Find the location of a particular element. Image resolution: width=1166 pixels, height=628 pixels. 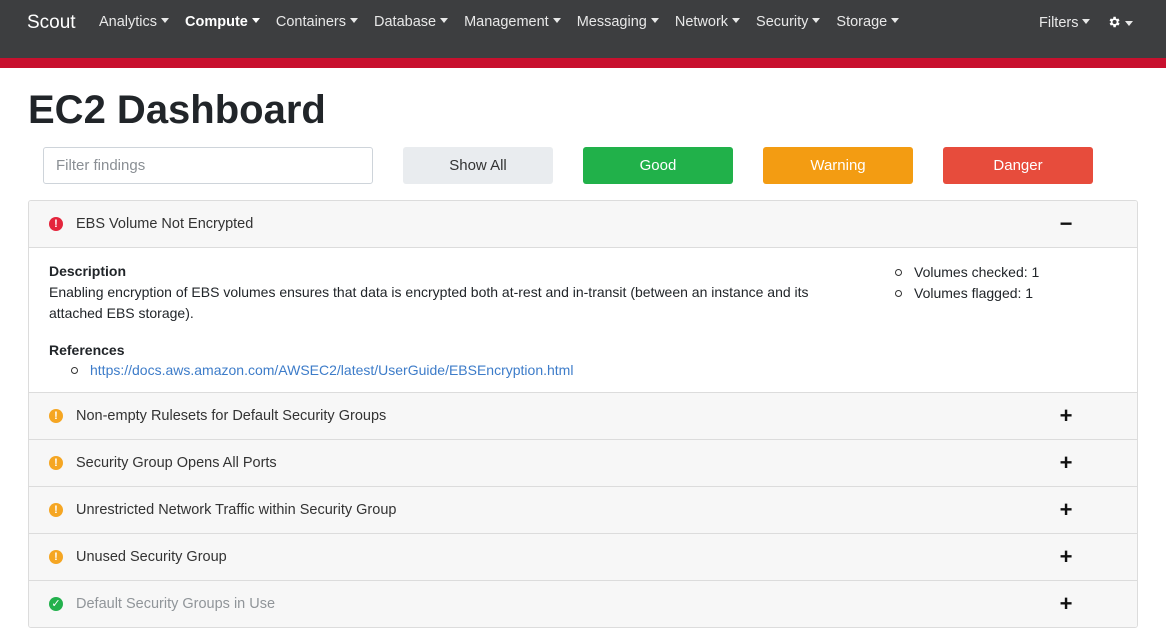

show-all-button: Show All is located at coordinates (478, 165).